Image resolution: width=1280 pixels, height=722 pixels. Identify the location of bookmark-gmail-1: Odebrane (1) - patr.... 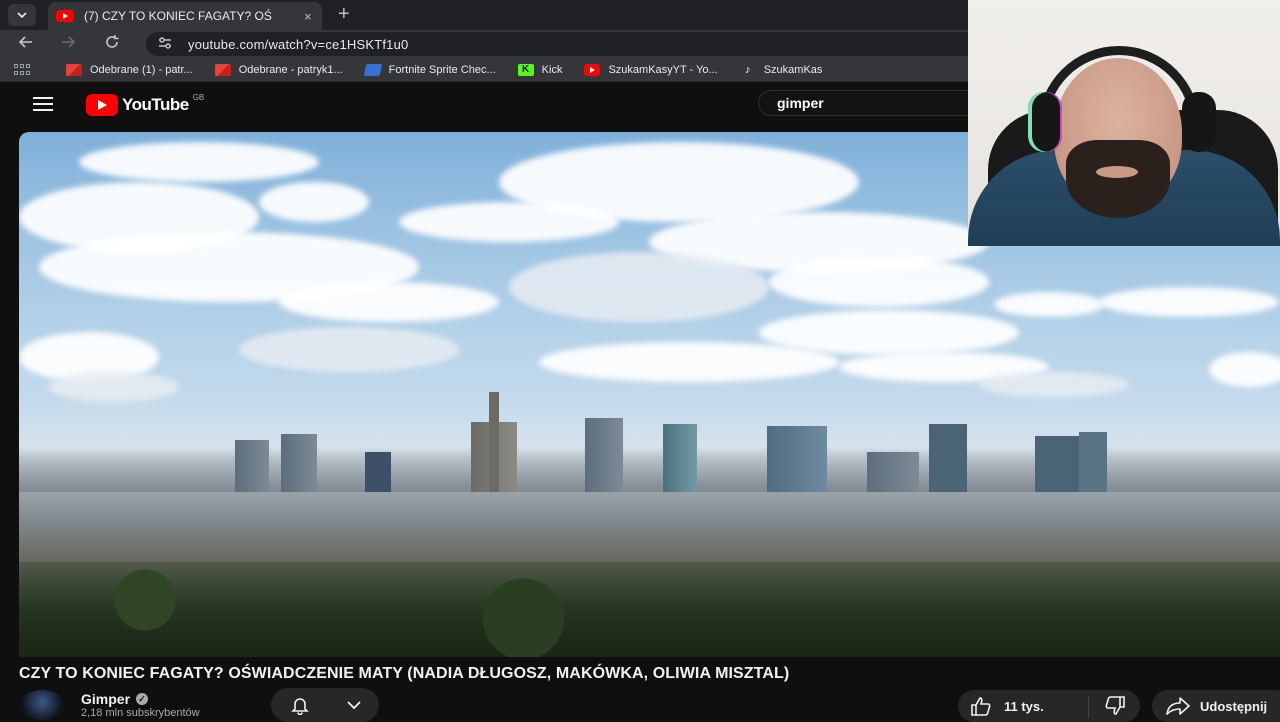
(129, 69).